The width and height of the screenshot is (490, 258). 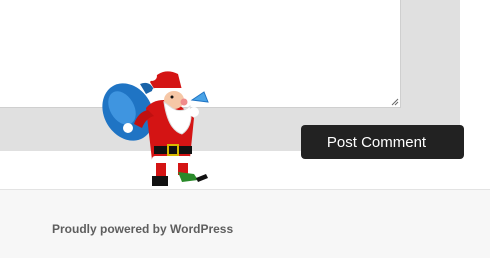 I want to click on post-comment-button: Post Comment, so click(x=382, y=142).